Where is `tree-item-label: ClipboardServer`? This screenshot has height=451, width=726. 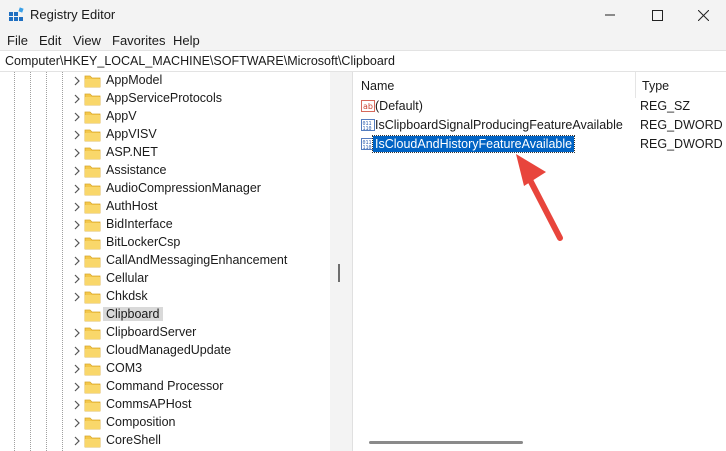 tree-item-label: ClipboardServer is located at coordinates (151, 332).